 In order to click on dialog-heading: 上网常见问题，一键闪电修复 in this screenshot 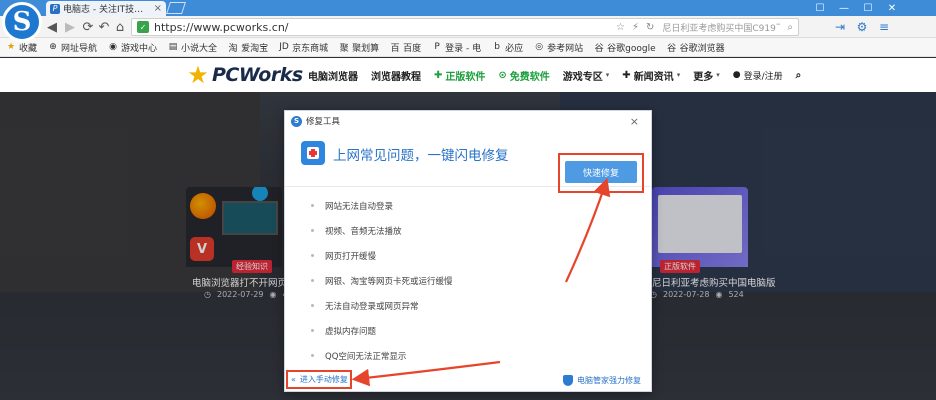, I will do `click(421, 156)`.